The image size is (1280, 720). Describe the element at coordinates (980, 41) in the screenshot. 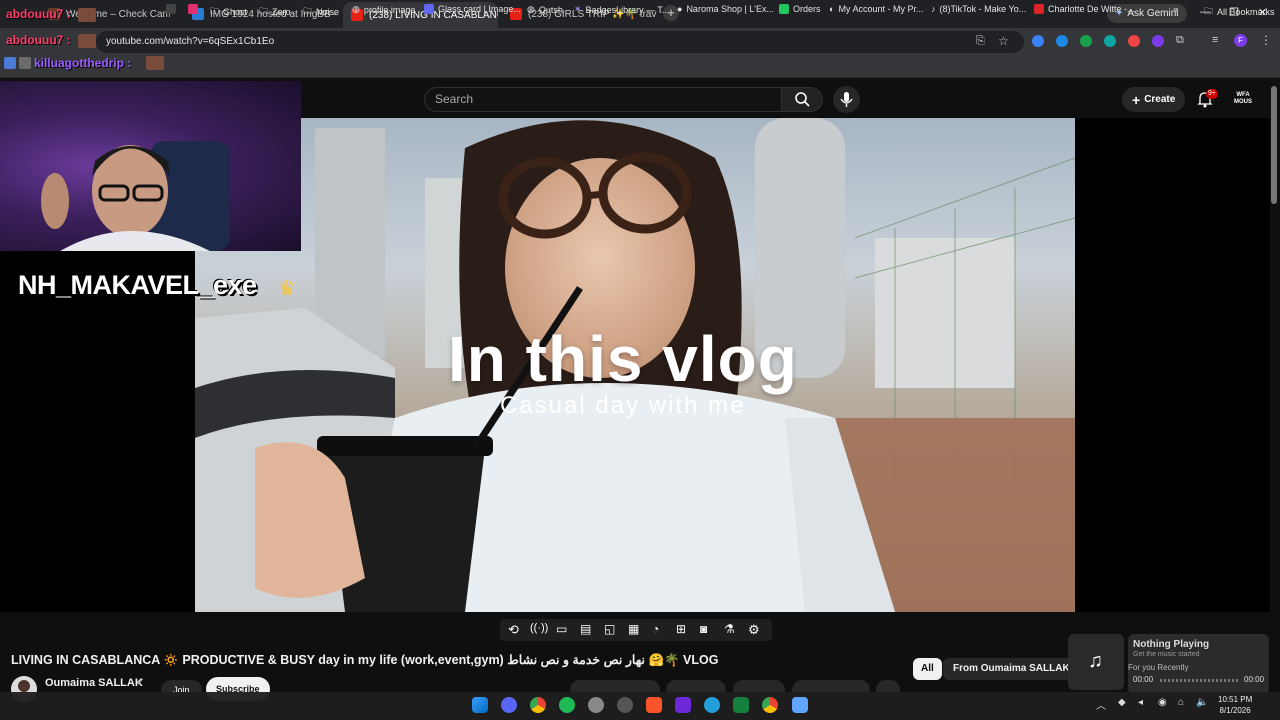

I see `install-app-icon: ⎘` at that location.